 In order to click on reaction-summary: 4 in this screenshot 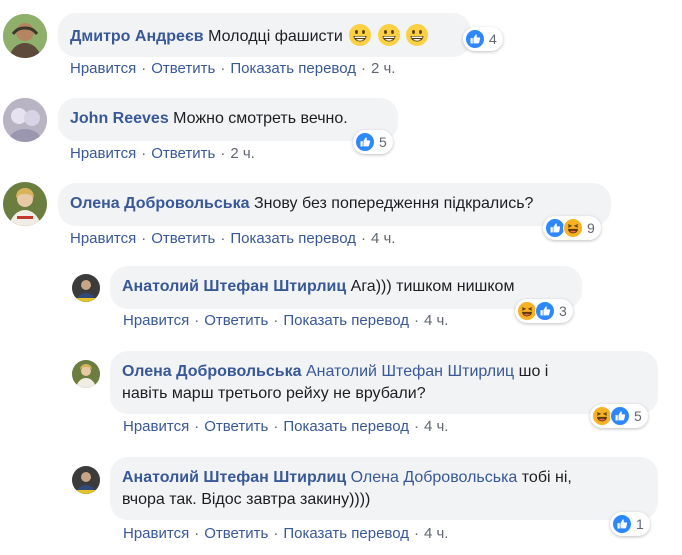, I will do `click(483, 39)`.